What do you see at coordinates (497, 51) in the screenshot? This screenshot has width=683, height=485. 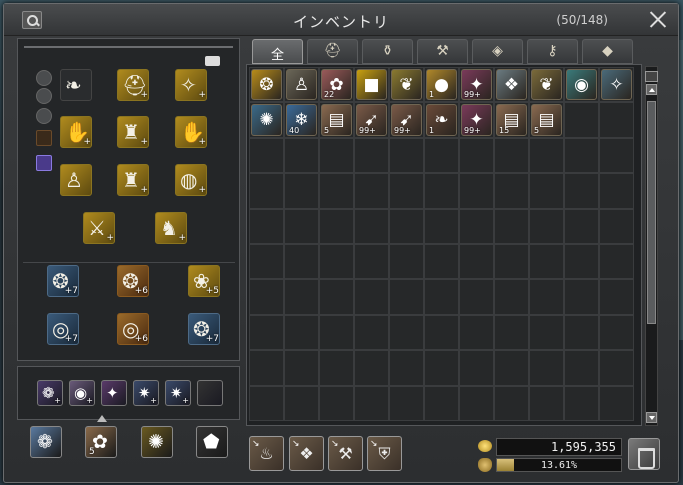 I see `tab-box: ◈` at bounding box center [497, 51].